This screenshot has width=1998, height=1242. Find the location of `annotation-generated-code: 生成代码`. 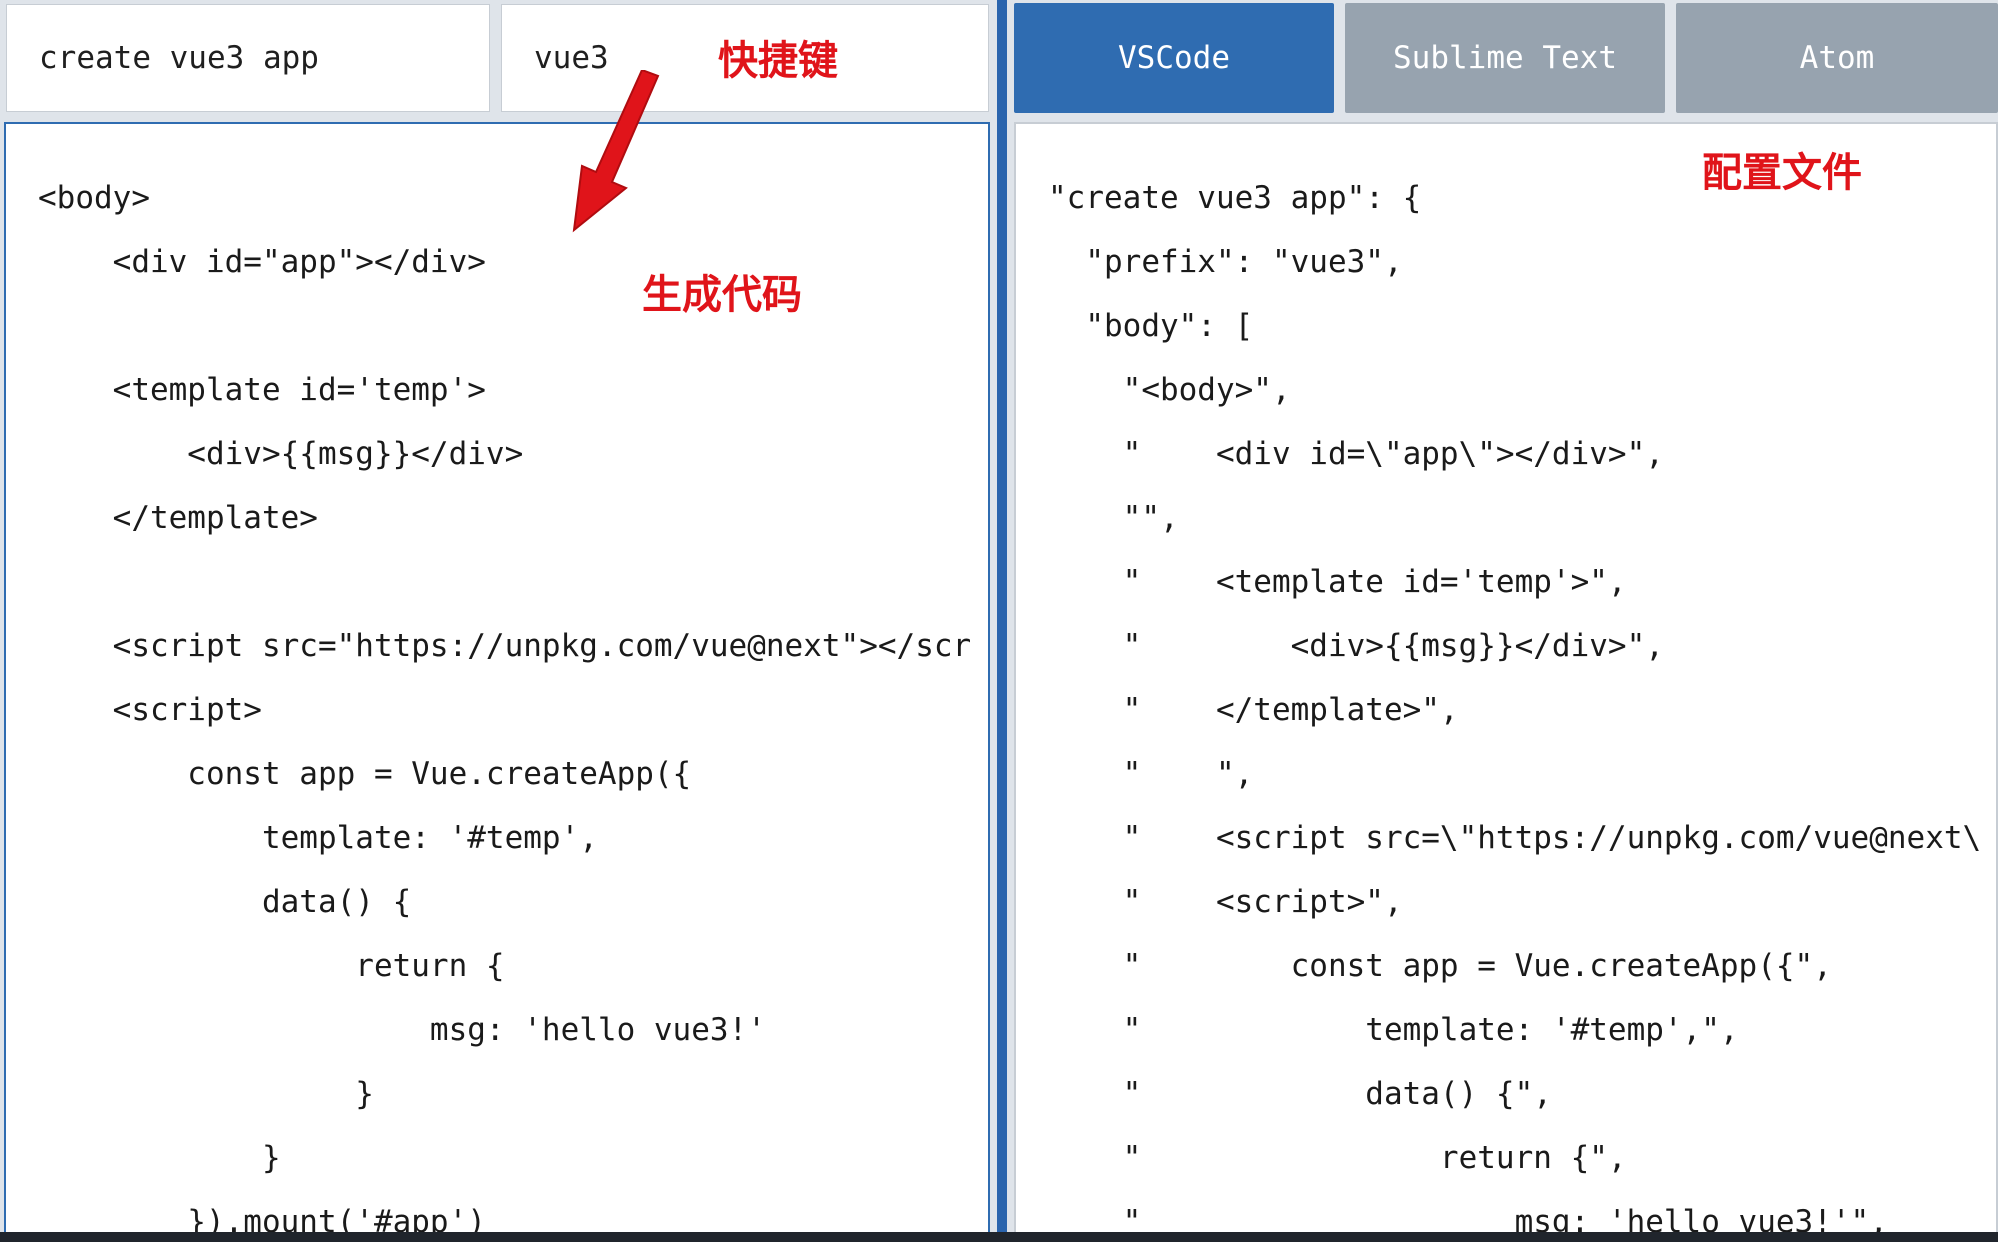

annotation-generated-code: 生成代码 is located at coordinates (722, 295).